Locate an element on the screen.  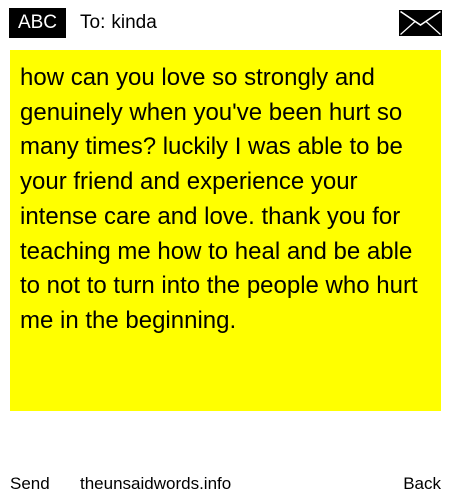
softkey-bar: Send theunsaidwords.info Back is located at coordinates (225, 484).